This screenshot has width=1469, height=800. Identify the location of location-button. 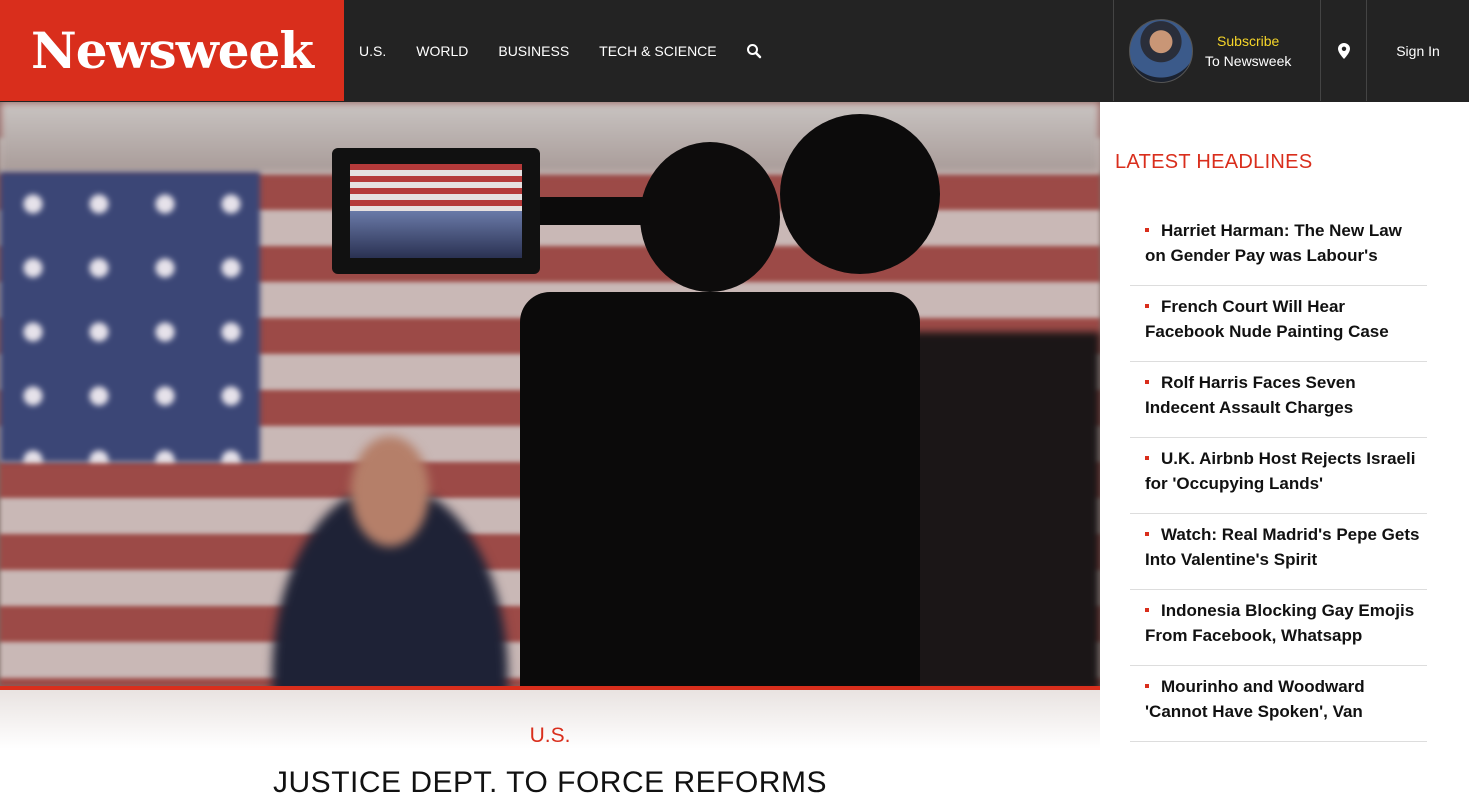
(1343, 50).